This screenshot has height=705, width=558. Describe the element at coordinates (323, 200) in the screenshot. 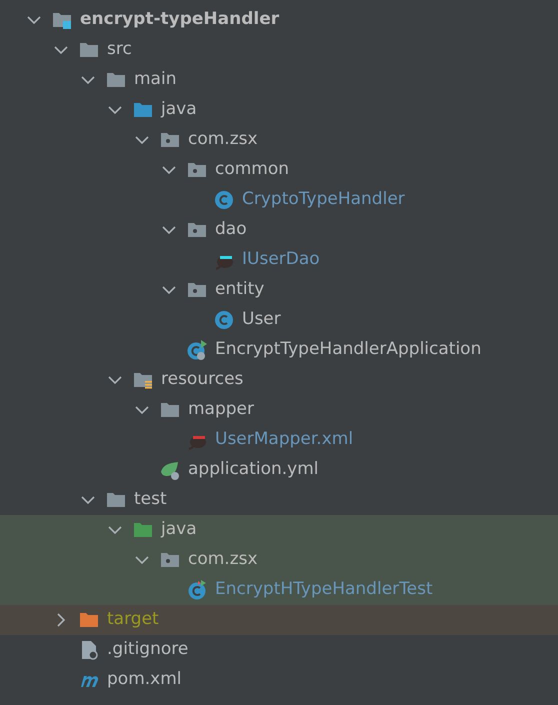

I see `tree-item-label: CryptoTypeHandler` at that location.